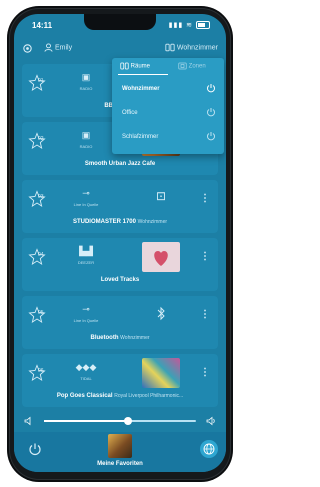 Image resolution: width=320 pixels, height=487 pixels. What do you see at coordinates (27, 48) in the screenshot?
I see `settings-gear-icon` at bounding box center [27, 48].